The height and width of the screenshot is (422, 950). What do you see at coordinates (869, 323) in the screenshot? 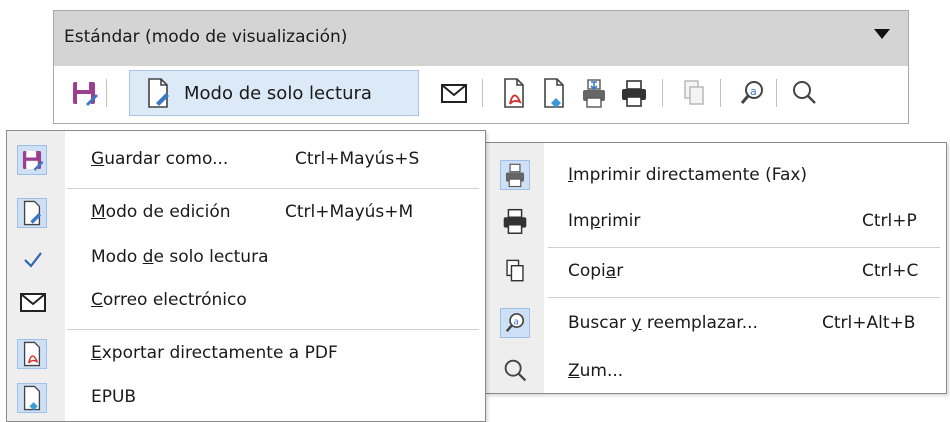
I see `menu-item-shortcut: Ctrl+Alt+B` at bounding box center [869, 323].